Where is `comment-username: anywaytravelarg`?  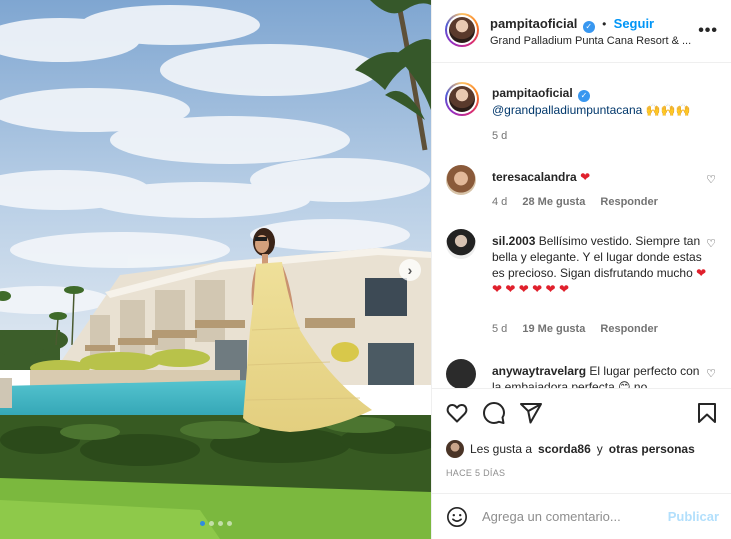
comment-username: anywaytravelarg is located at coordinates (539, 371).